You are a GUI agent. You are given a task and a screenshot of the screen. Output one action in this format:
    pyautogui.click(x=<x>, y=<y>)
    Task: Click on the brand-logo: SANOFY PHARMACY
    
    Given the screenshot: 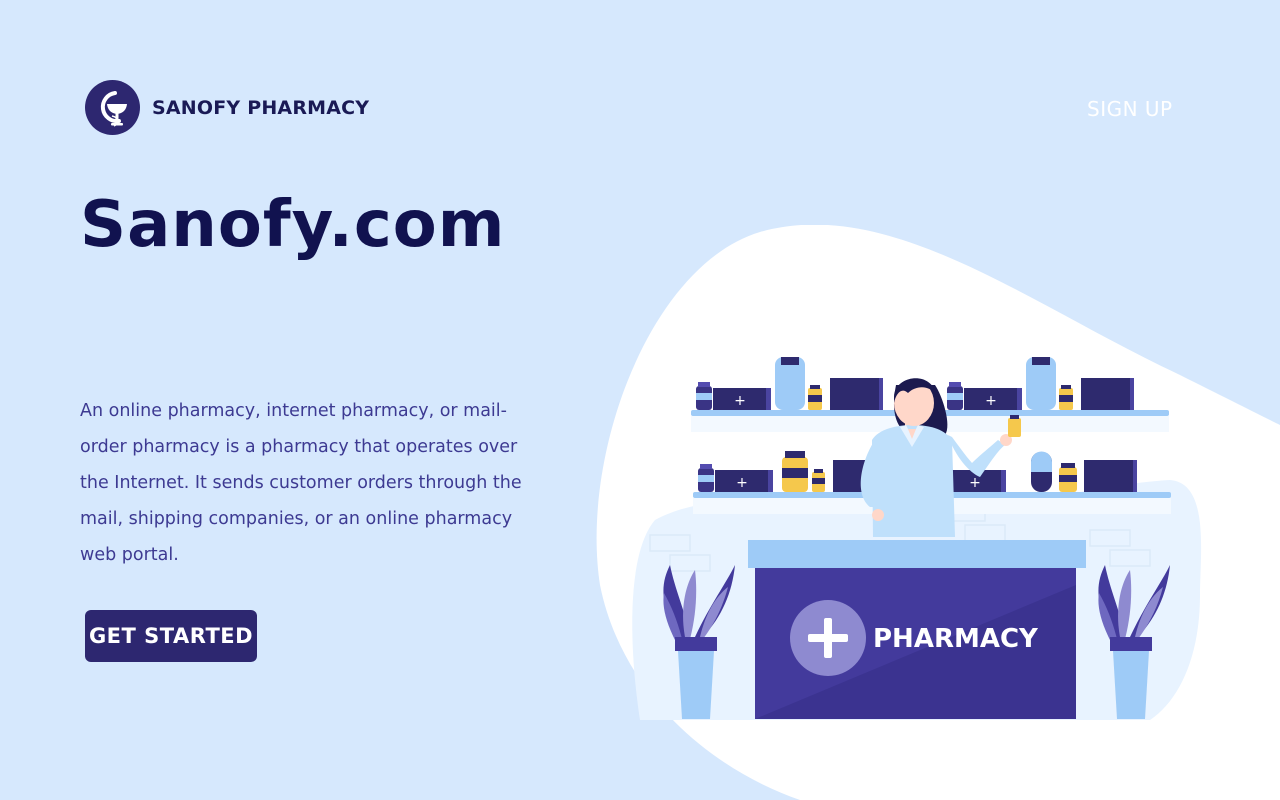 What is the action you would take?
    pyautogui.click(x=227, y=107)
    